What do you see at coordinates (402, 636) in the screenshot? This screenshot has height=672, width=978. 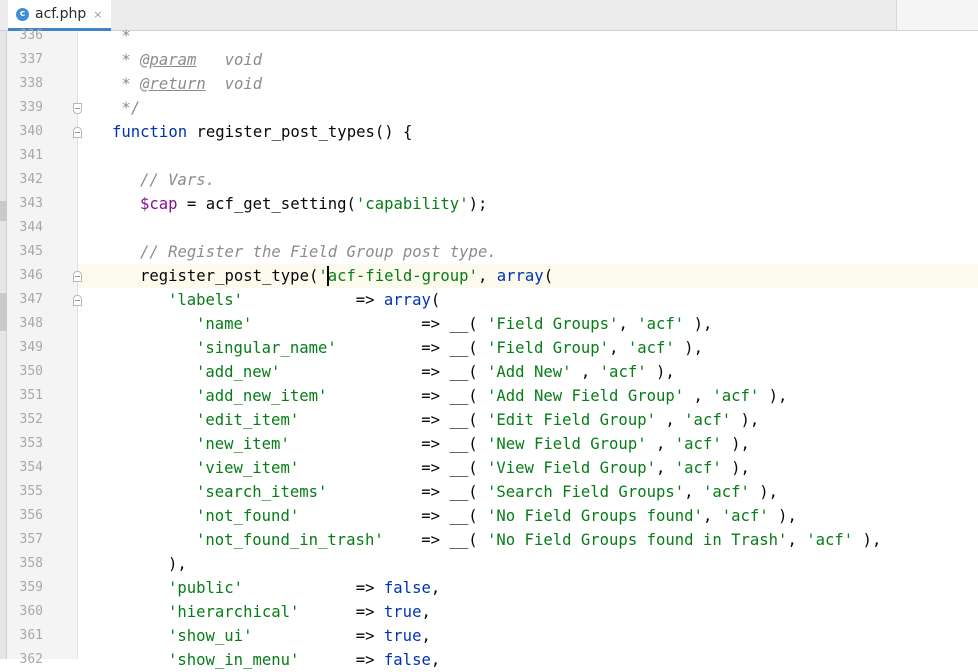 I see `code-token: true` at bounding box center [402, 636].